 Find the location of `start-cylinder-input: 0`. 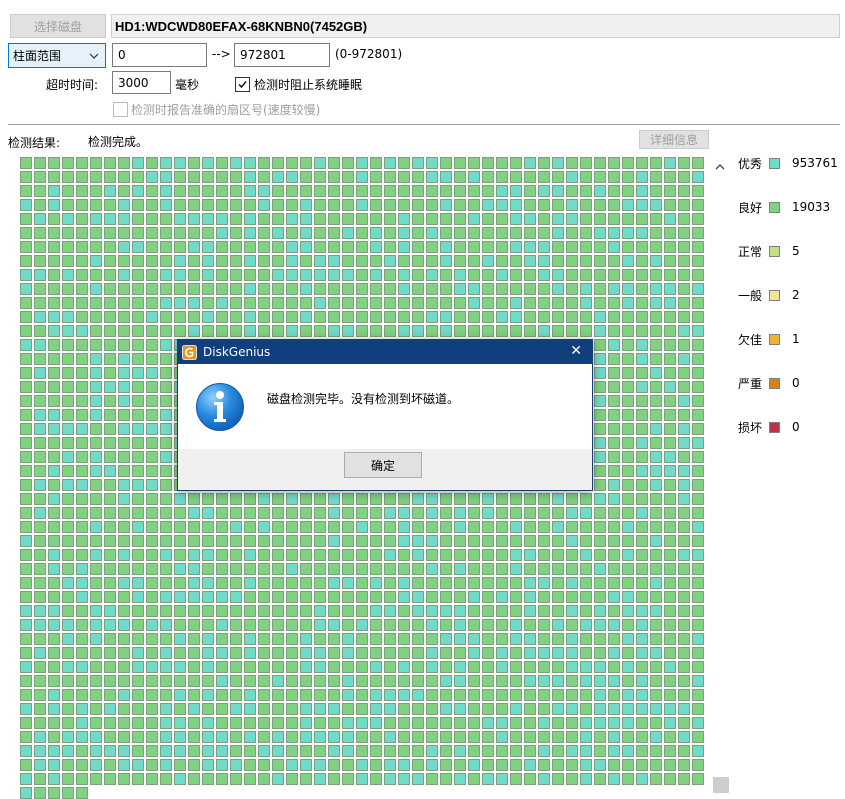

start-cylinder-input: 0 is located at coordinates (159, 55).